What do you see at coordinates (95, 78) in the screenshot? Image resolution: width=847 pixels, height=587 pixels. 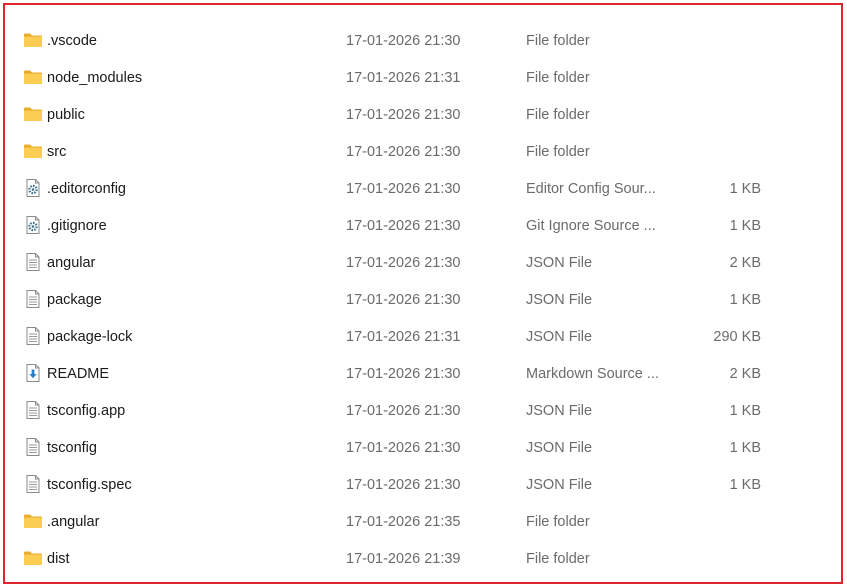 I see `file-name: node_modules` at bounding box center [95, 78].